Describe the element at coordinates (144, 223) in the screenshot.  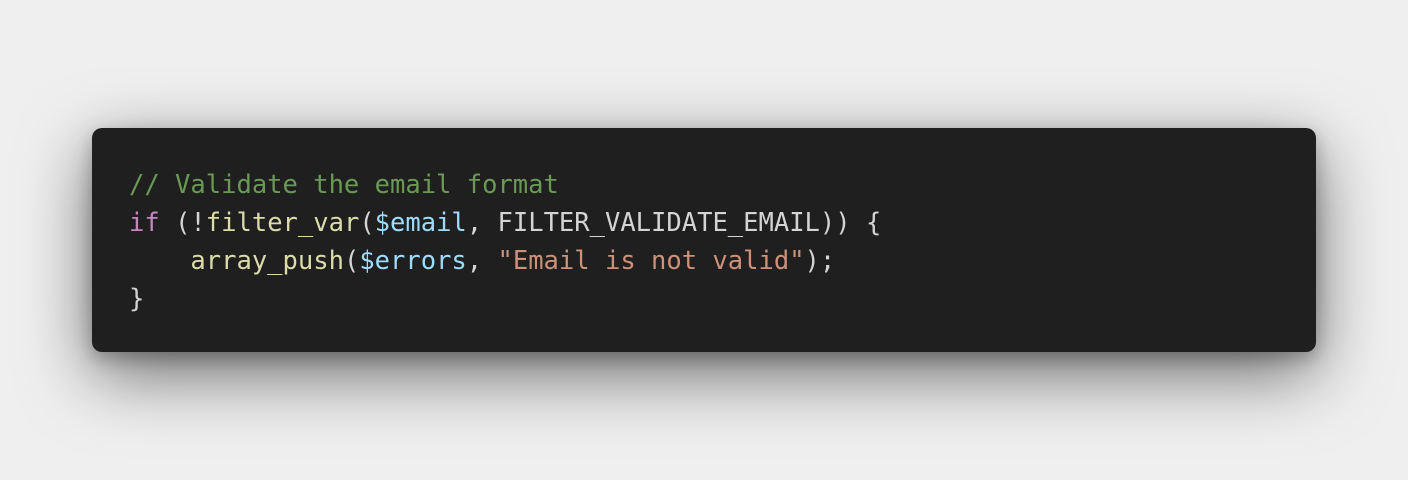
I see `code-keyword-if: if` at that location.